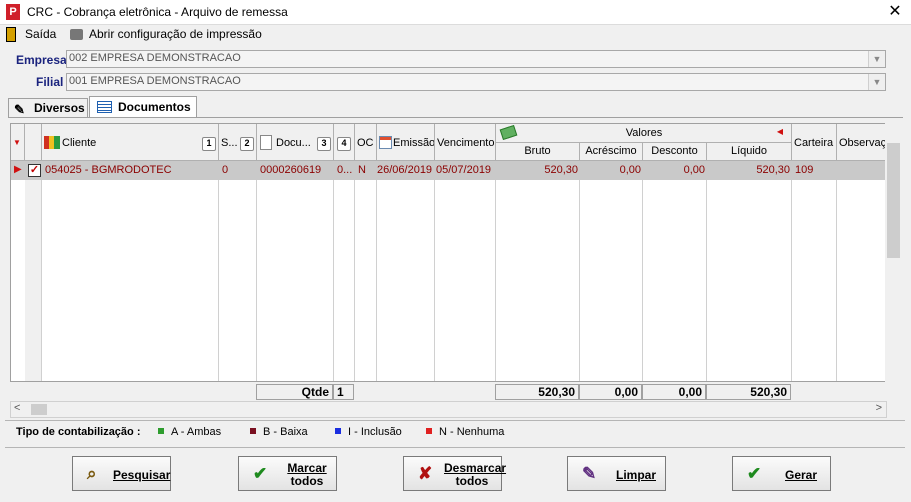 Image resolution: width=911 pixels, height=502 pixels. I want to click on sort-order-badge: 1, so click(209, 144).